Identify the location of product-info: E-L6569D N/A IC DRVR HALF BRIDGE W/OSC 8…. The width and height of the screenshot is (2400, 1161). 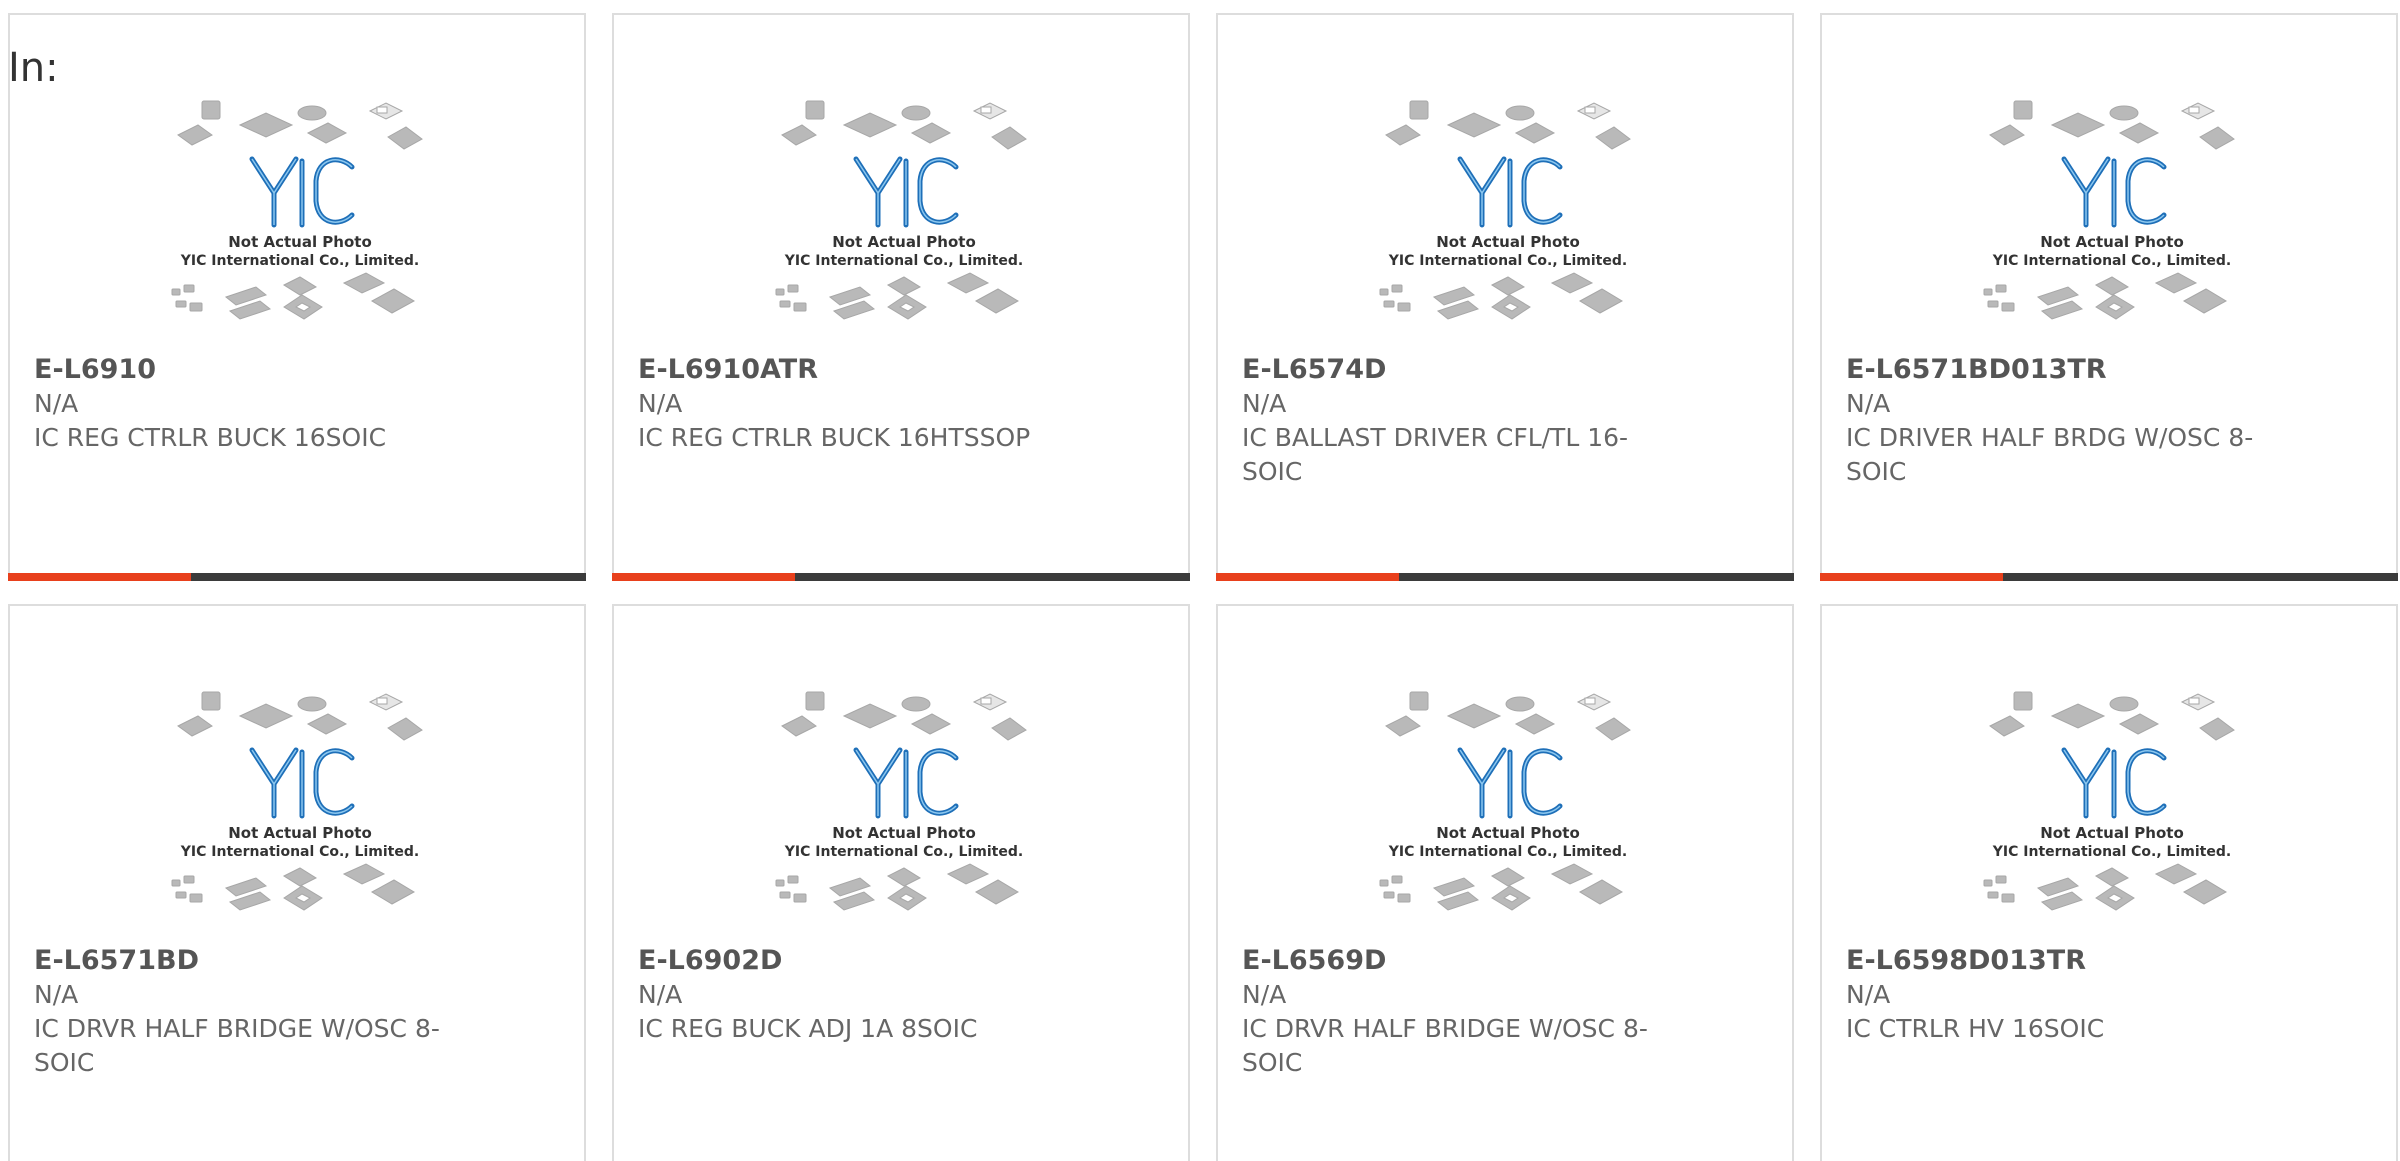
(1452, 1012).